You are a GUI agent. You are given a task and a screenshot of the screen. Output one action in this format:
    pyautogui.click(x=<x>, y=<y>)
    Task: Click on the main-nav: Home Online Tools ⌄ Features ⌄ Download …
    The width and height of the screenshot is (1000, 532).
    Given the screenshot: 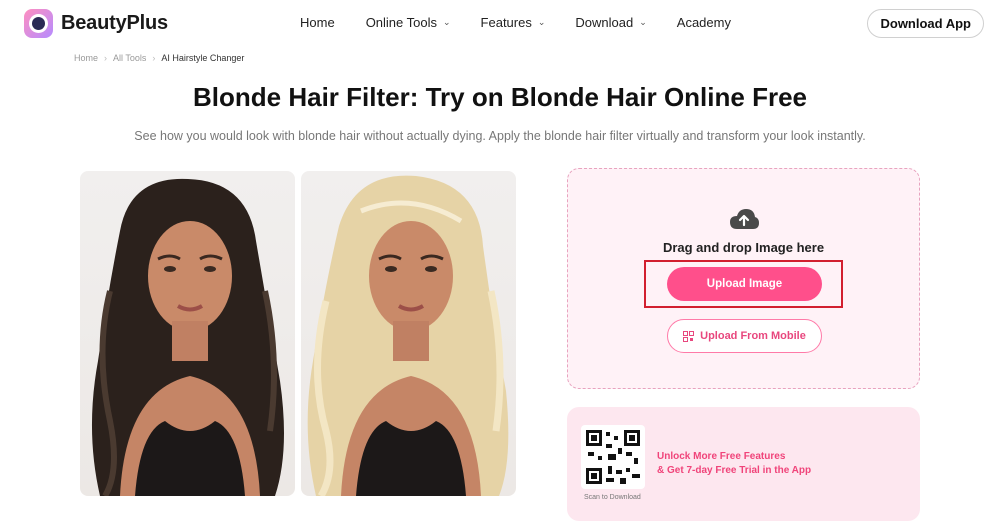 What is the action you would take?
    pyautogui.click(x=515, y=22)
    